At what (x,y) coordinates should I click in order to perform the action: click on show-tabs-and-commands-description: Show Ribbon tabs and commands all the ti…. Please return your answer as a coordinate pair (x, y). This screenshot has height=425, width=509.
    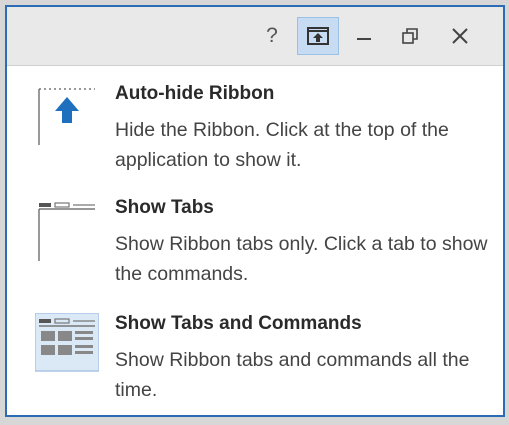
    Looking at the image, I should click on (292, 375).